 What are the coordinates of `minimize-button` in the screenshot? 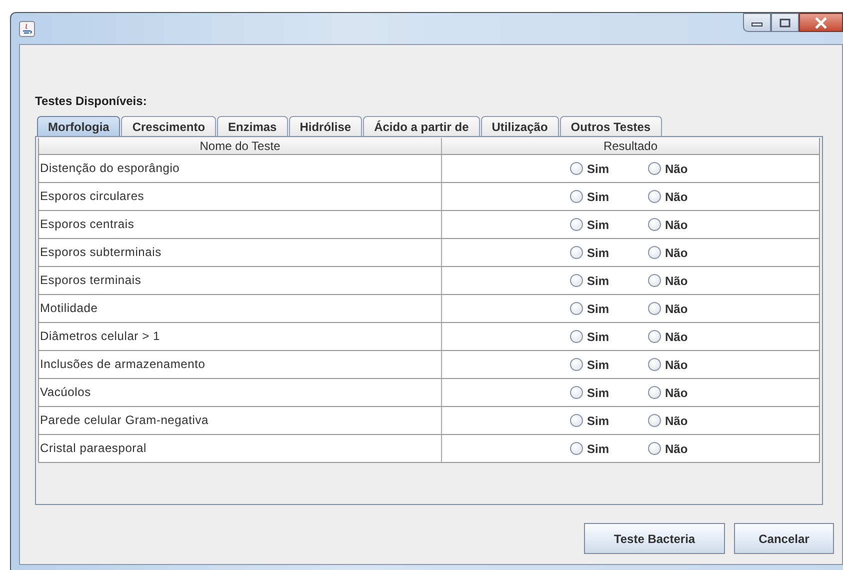 It's located at (757, 22).